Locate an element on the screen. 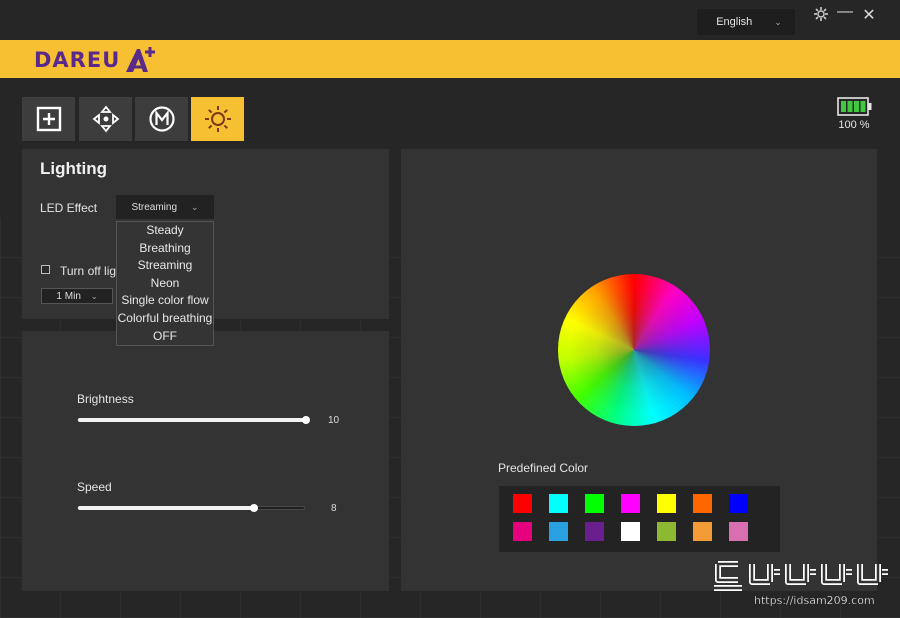 This screenshot has width=900, height=618. brightness-slider is located at coordinates (193, 420).